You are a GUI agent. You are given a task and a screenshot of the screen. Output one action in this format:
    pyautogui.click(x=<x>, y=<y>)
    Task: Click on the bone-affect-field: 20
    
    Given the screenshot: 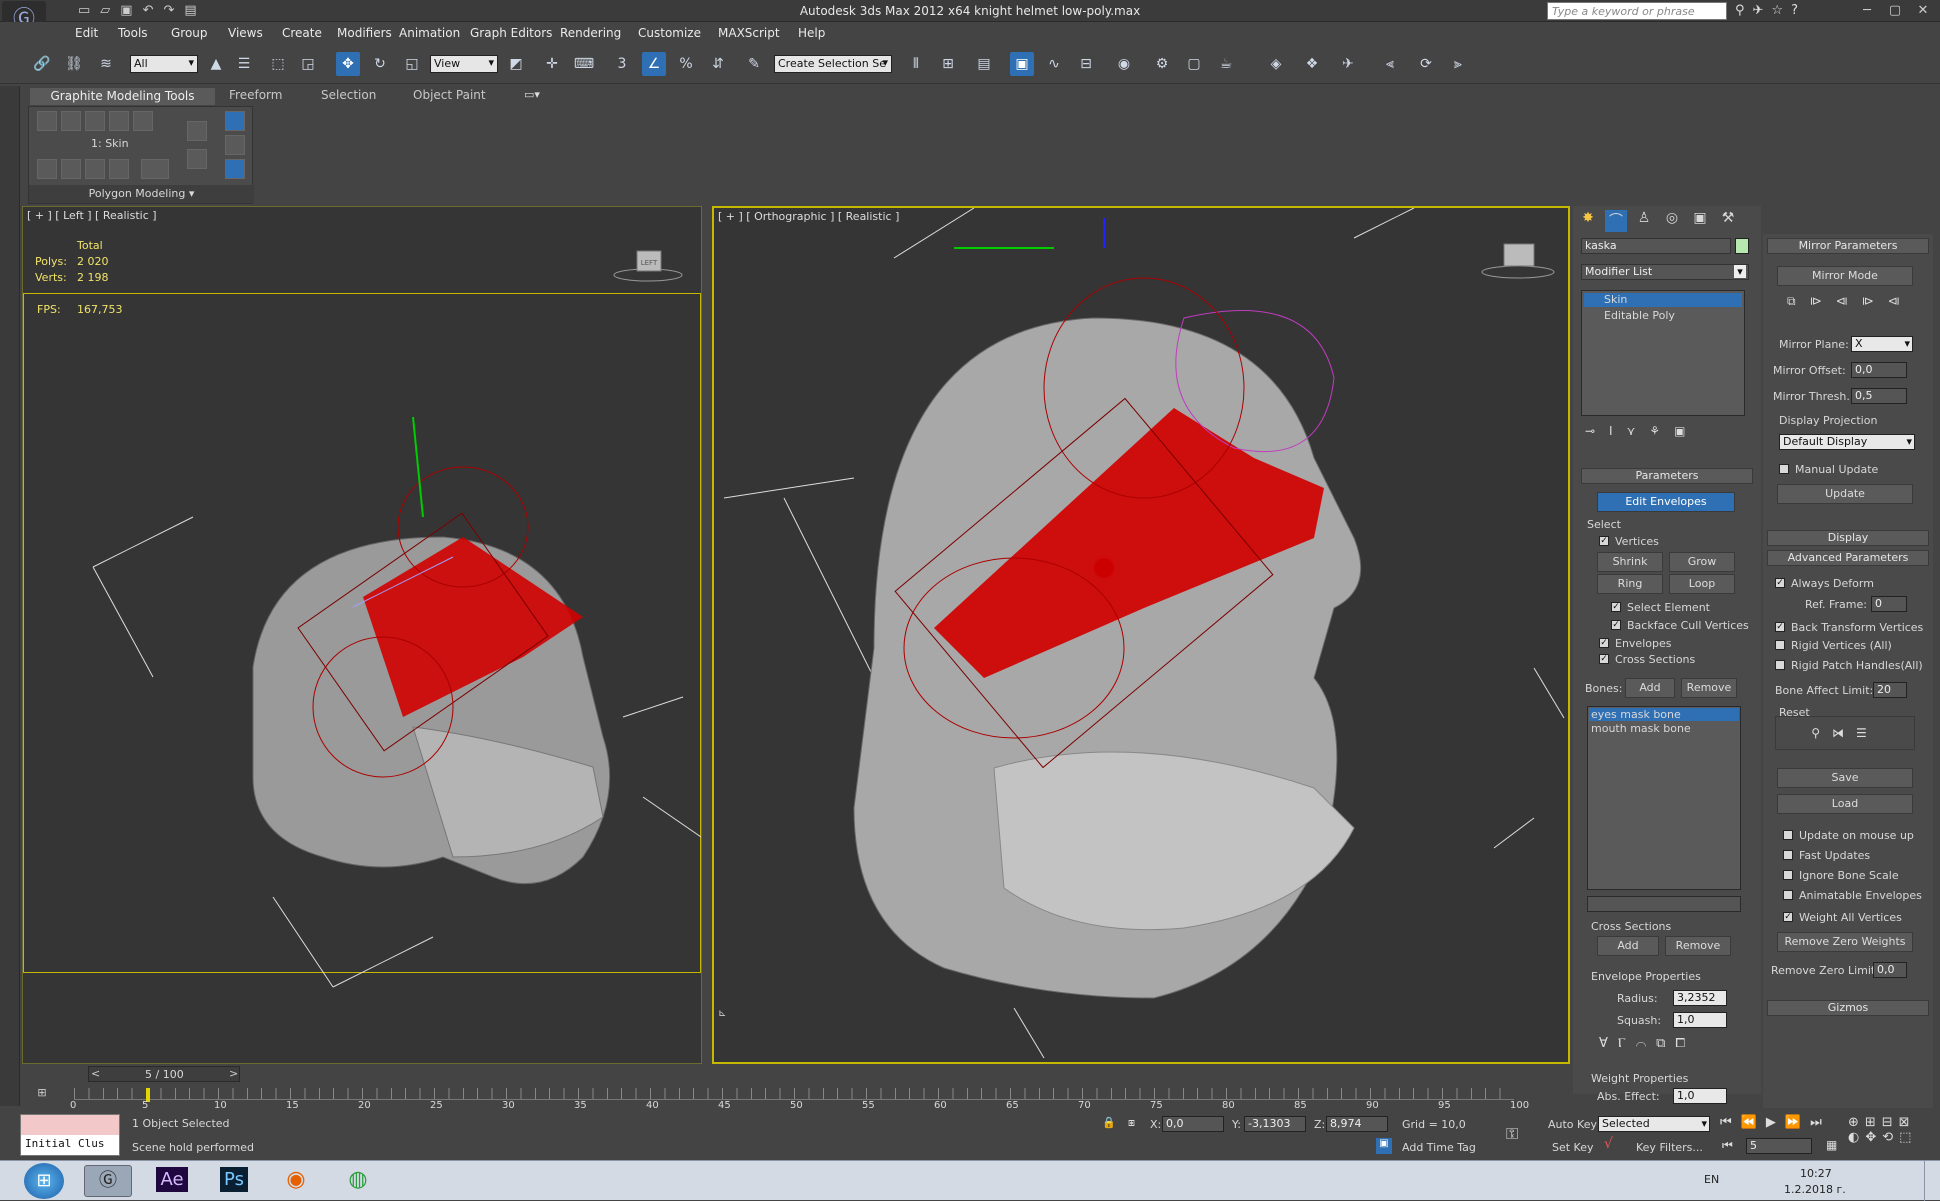 What is the action you would take?
    pyautogui.click(x=1890, y=690)
    